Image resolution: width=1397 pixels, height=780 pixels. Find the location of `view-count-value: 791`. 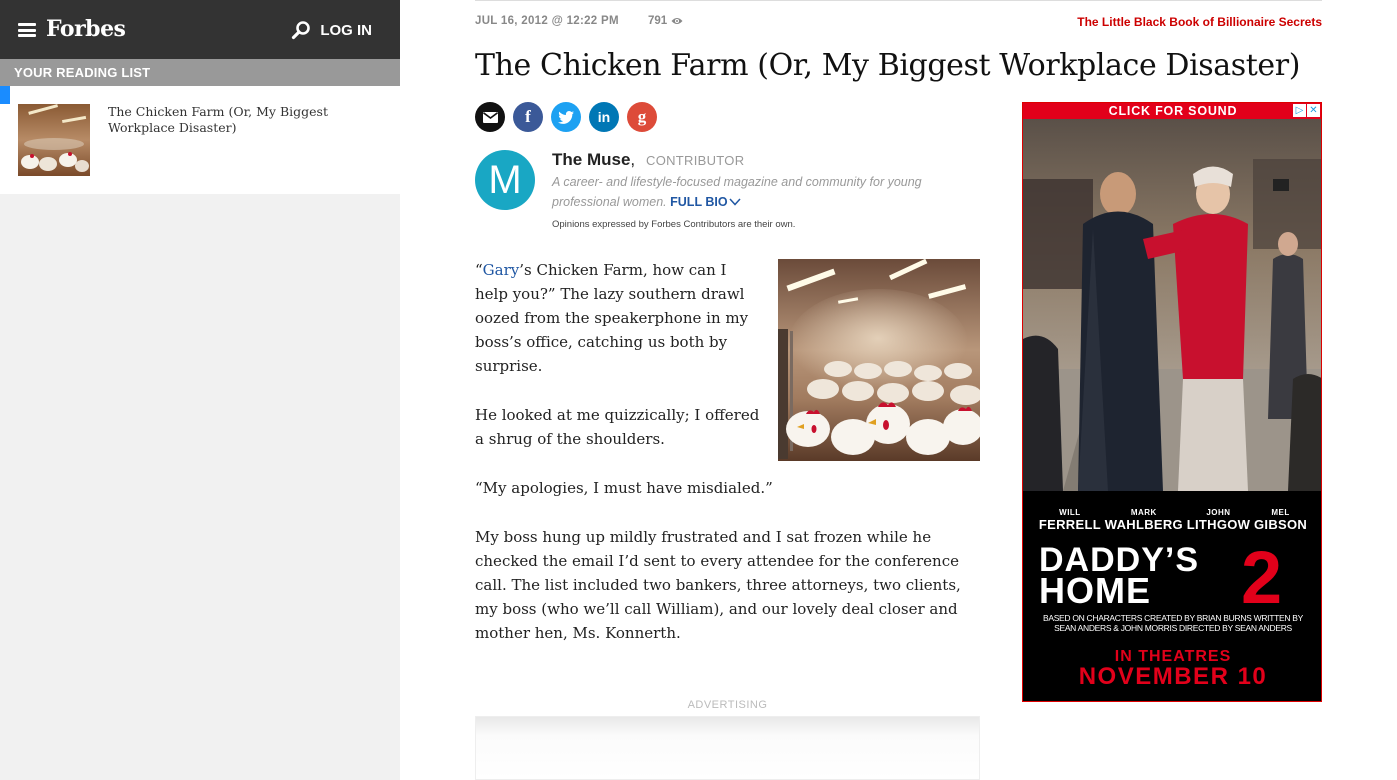

view-count-value: 791 is located at coordinates (658, 21).